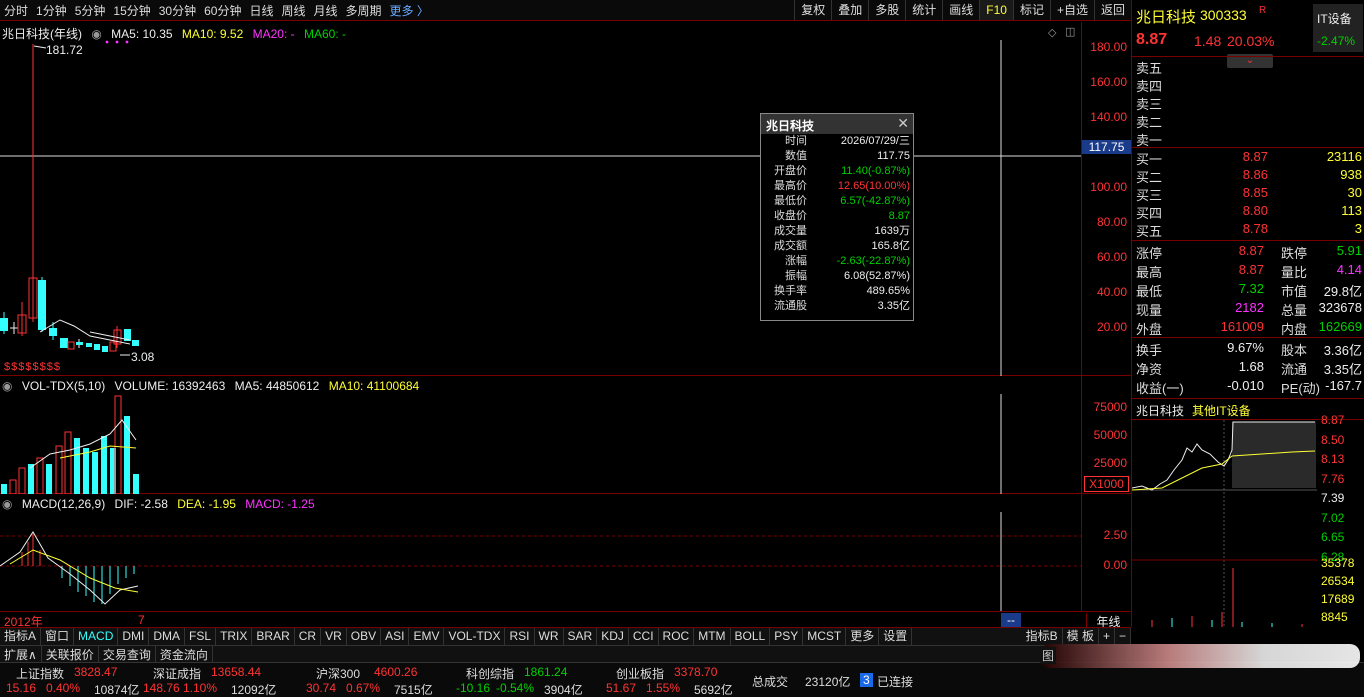 This screenshot has height=697, width=1364. I want to click on mini-volume-tick: 17689, so click(1338, 599).